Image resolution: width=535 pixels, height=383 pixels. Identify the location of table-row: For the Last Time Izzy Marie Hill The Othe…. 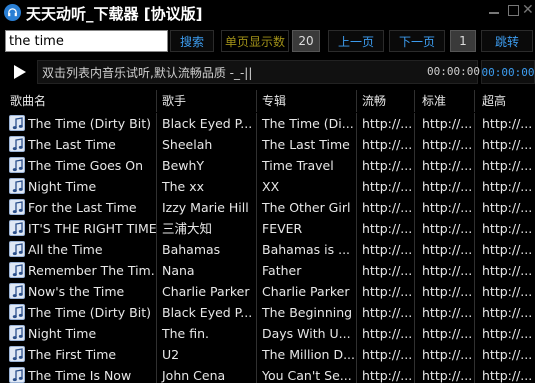
(267, 207).